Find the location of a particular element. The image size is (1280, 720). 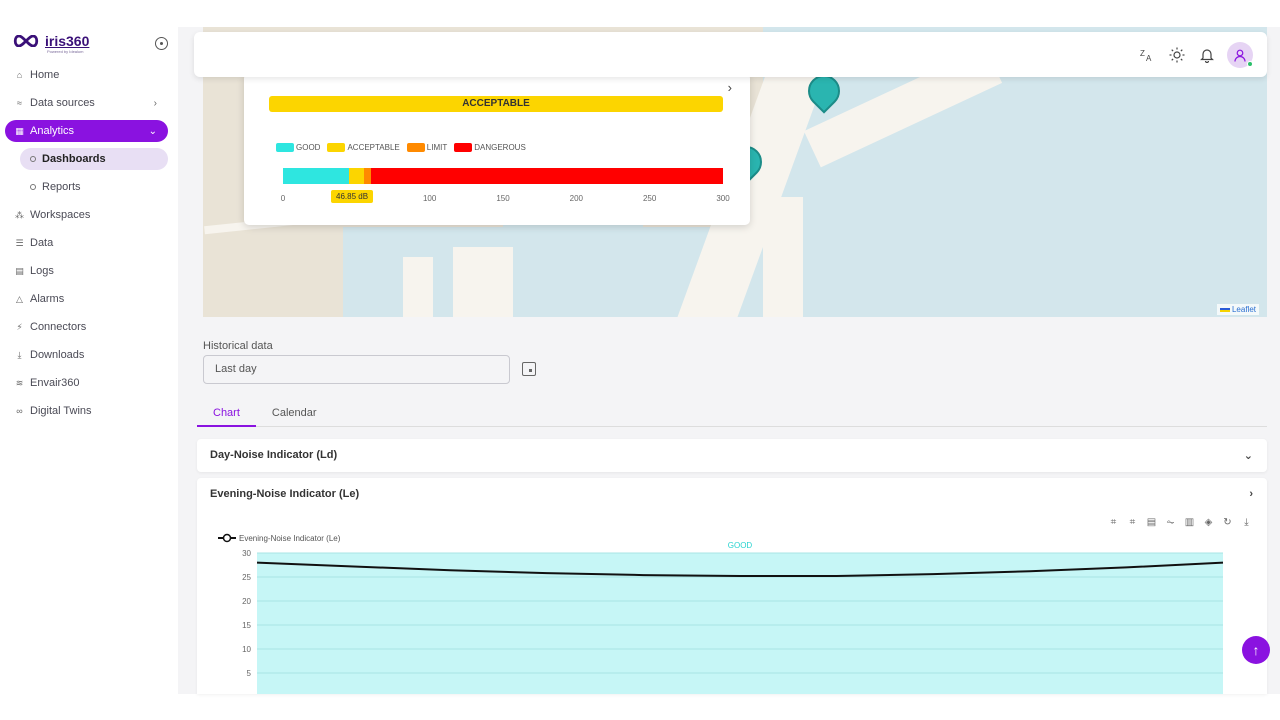

leaflet-attribution: Leaflet is located at coordinates (1237, 309).